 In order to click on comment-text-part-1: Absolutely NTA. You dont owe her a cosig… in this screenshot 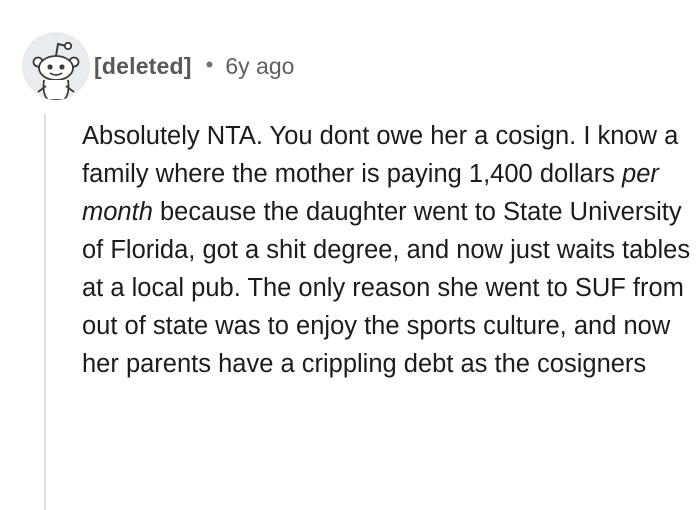, I will do `click(380, 155)`.